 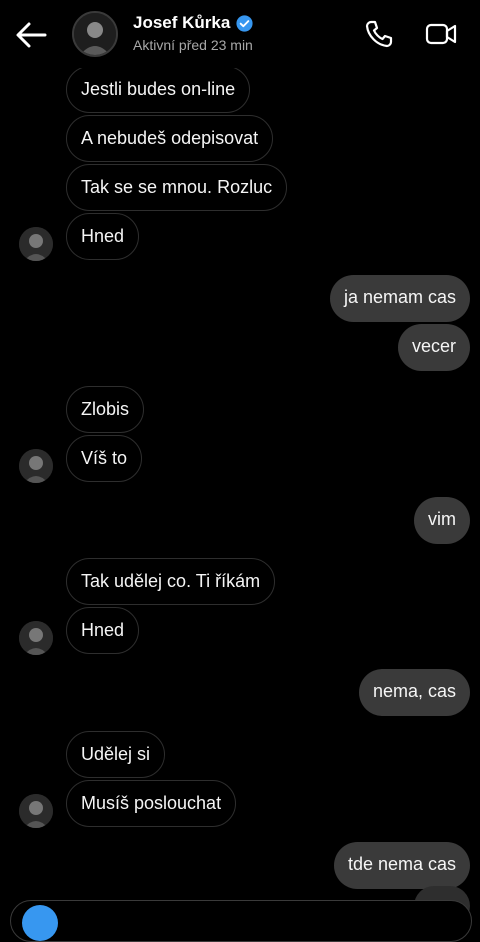 I want to click on contact-avatar, so click(x=95, y=34).